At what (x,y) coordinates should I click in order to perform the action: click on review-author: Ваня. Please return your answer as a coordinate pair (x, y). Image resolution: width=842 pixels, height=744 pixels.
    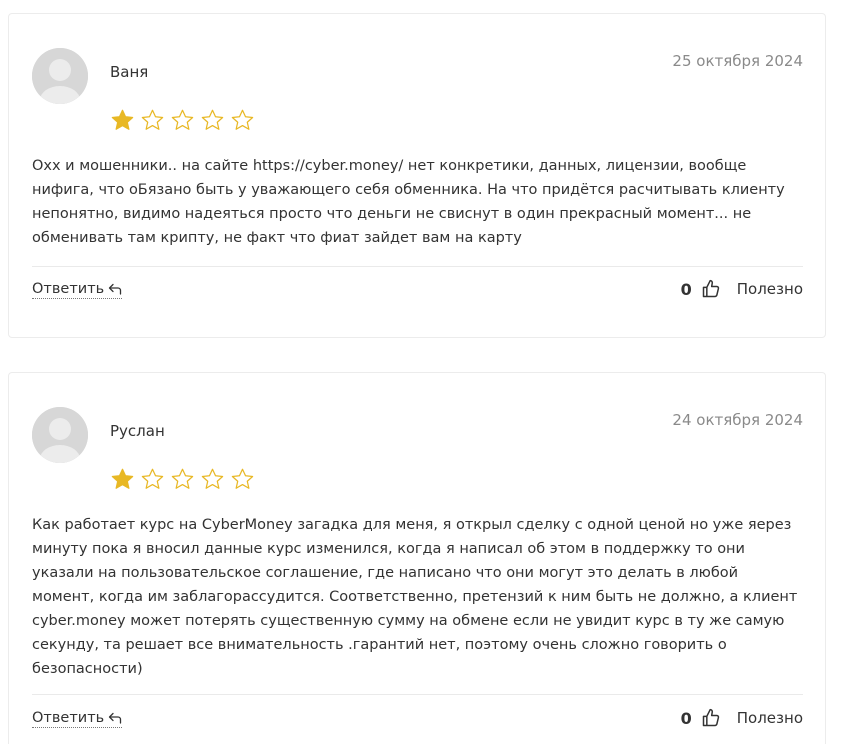
    Looking at the image, I should click on (129, 72).